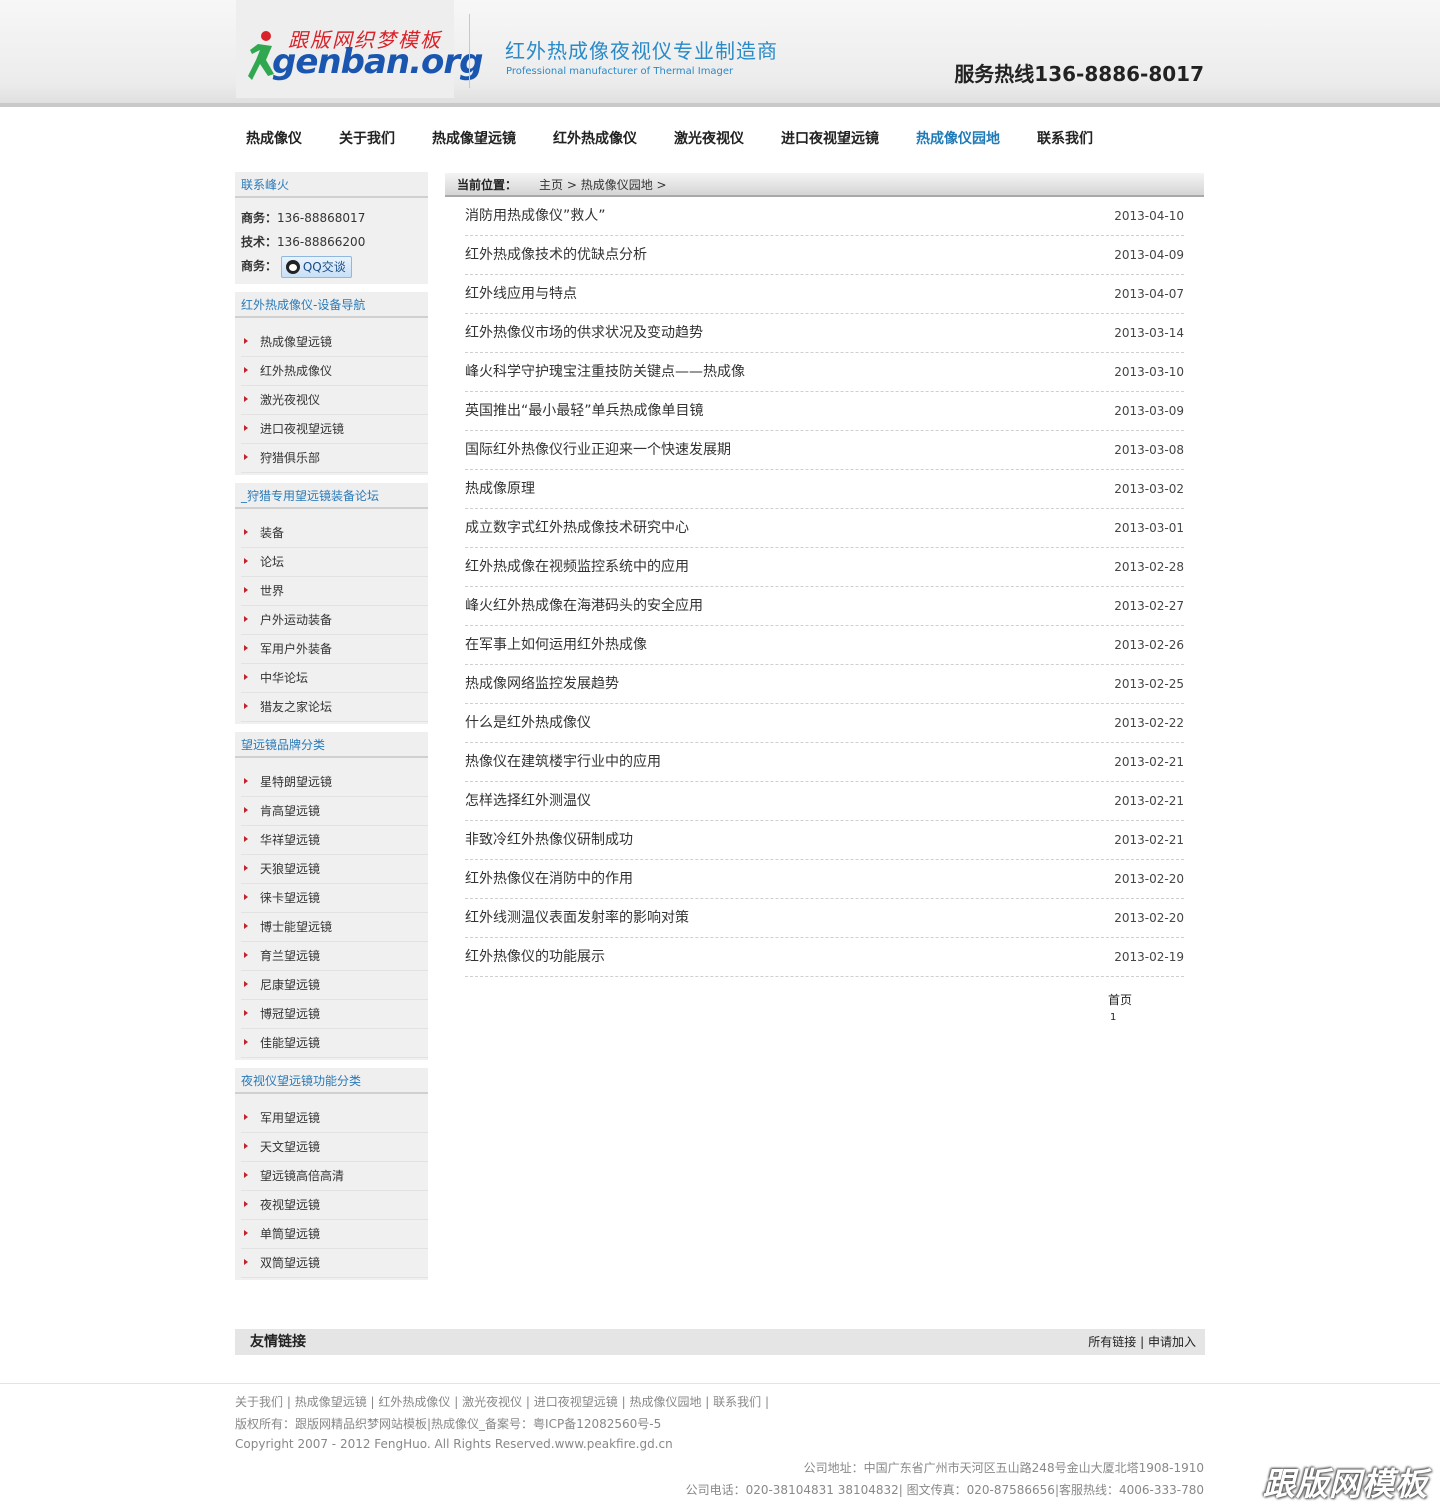 The height and width of the screenshot is (1501, 1440). I want to click on sidebar-list-item: 尼康望远镜, so click(334, 985).